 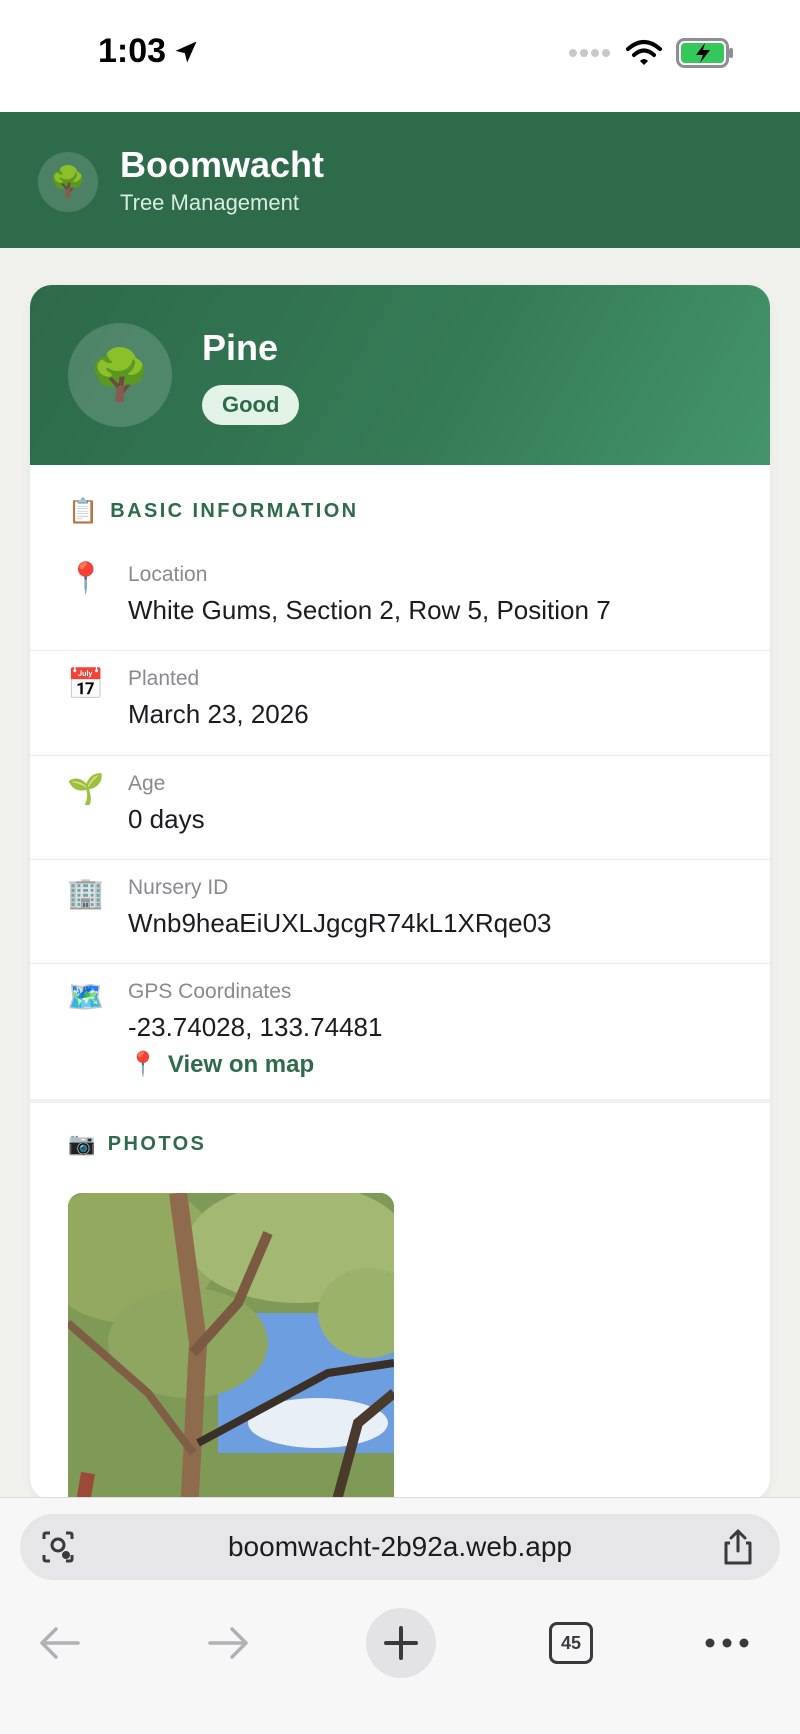 I want to click on plus-icon, so click(x=401, y=1643).